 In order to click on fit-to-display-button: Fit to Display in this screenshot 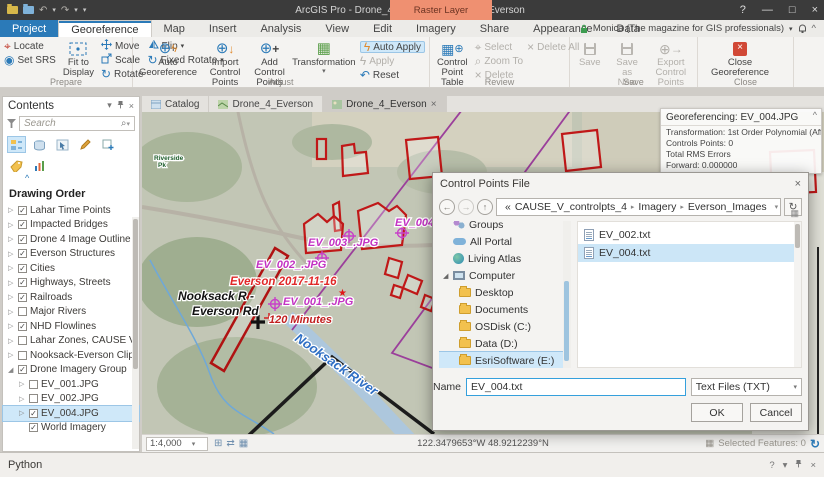, I will do `click(78, 59)`.